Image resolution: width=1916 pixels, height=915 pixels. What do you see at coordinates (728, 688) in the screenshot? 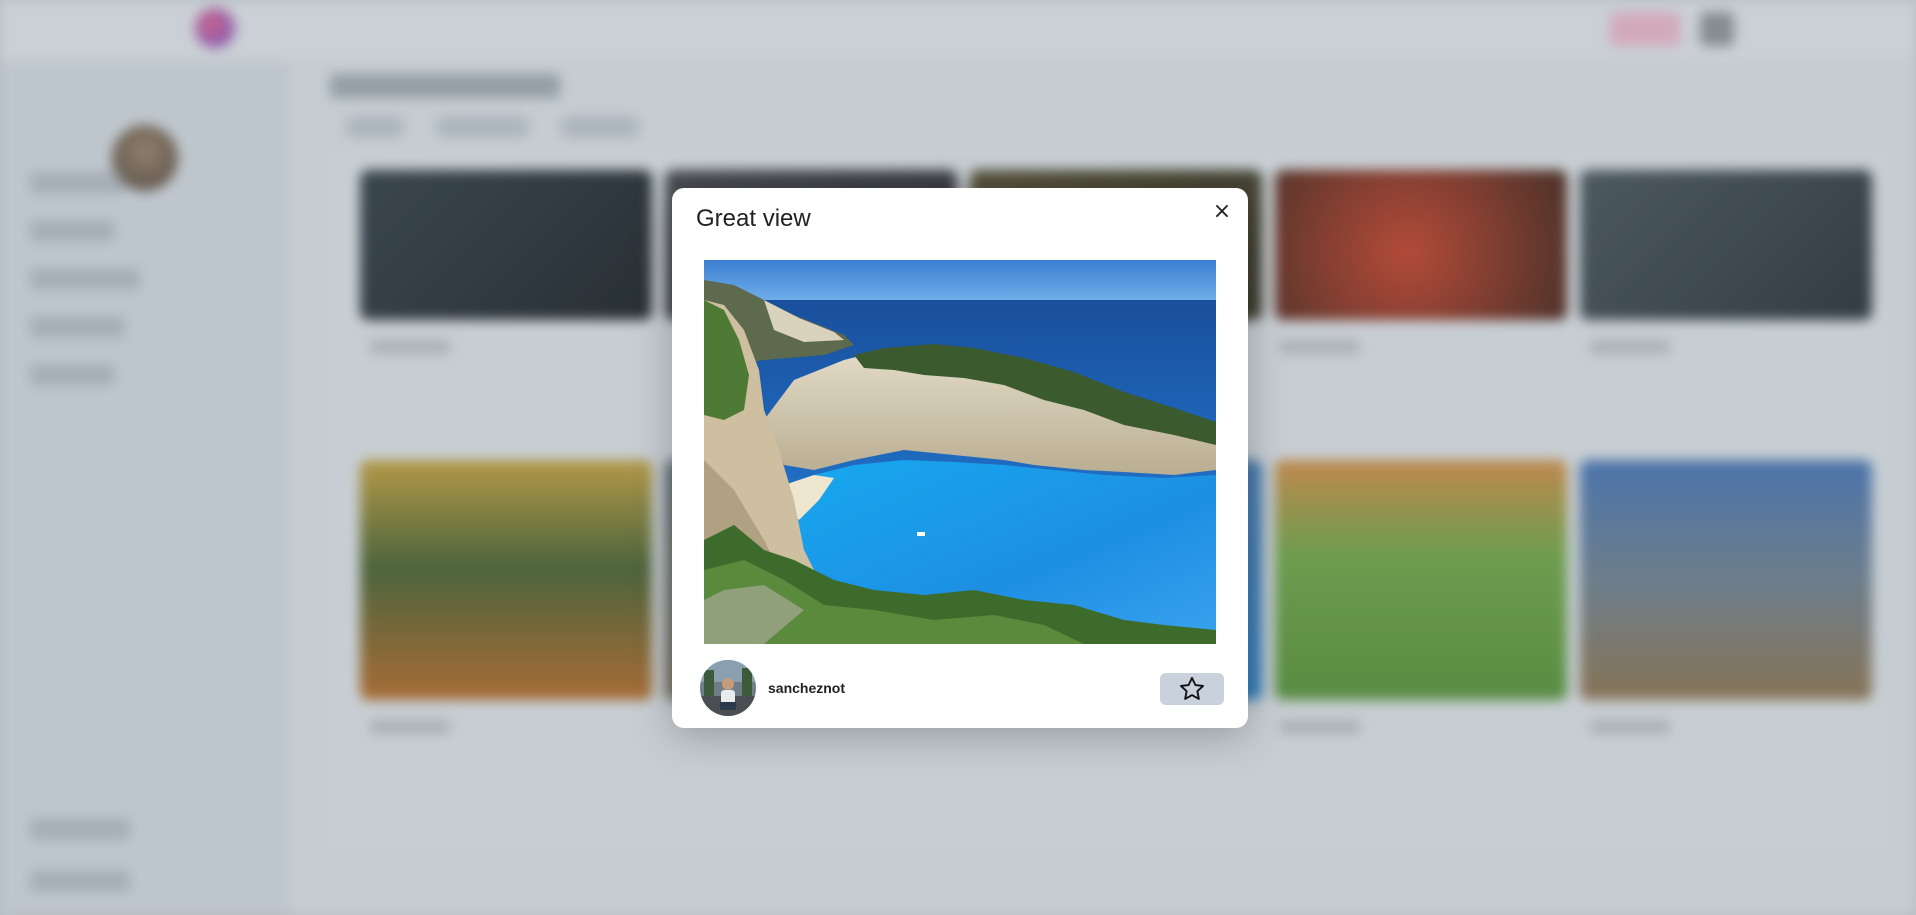
I see `avatar` at bounding box center [728, 688].